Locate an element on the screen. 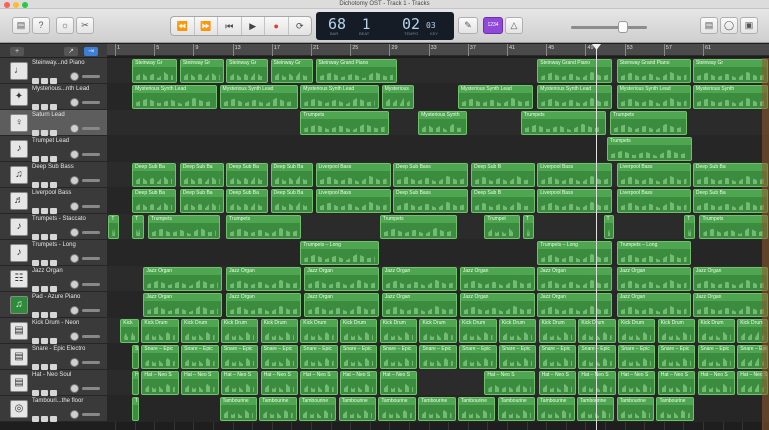  rewind-button: ⏪ is located at coordinates (183, 26).